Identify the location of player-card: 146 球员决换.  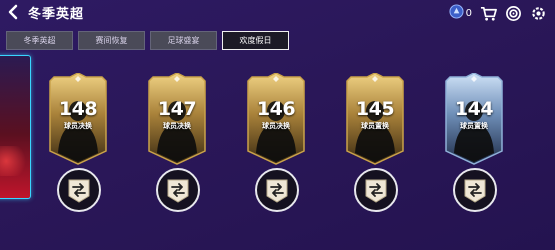
(276, 119).